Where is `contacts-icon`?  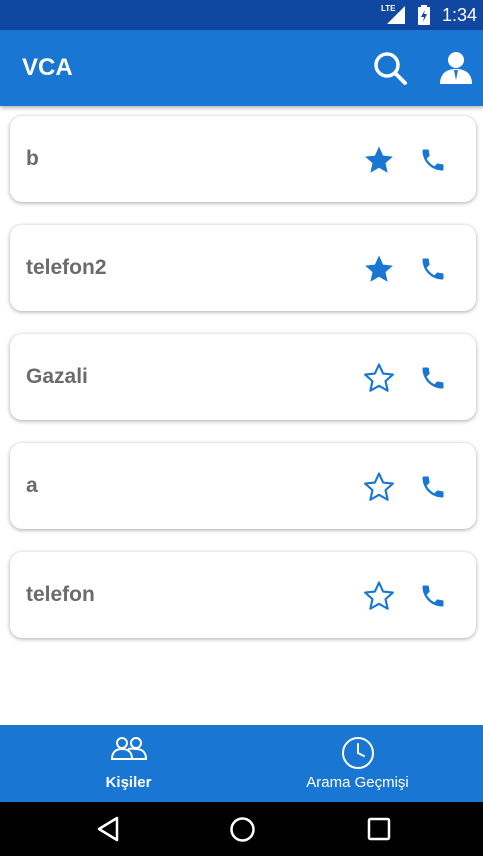 contacts-icon is located at coordinates (128, 748).